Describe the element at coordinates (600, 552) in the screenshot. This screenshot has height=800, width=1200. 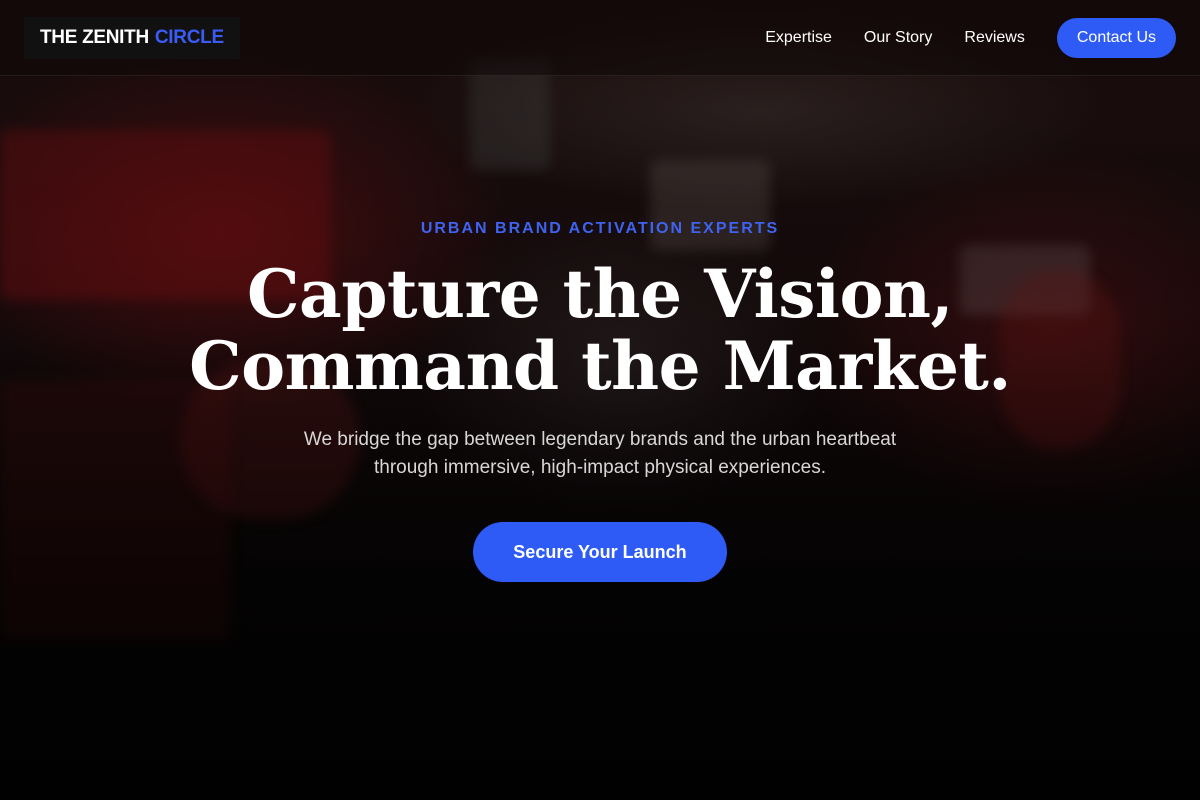
I see `secure-launch-button: Secure Your Launch` at that location.